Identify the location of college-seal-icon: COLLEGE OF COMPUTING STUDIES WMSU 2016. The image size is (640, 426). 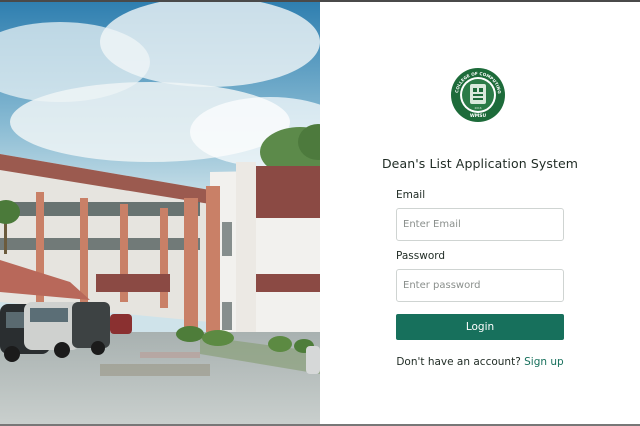
(476, 87).